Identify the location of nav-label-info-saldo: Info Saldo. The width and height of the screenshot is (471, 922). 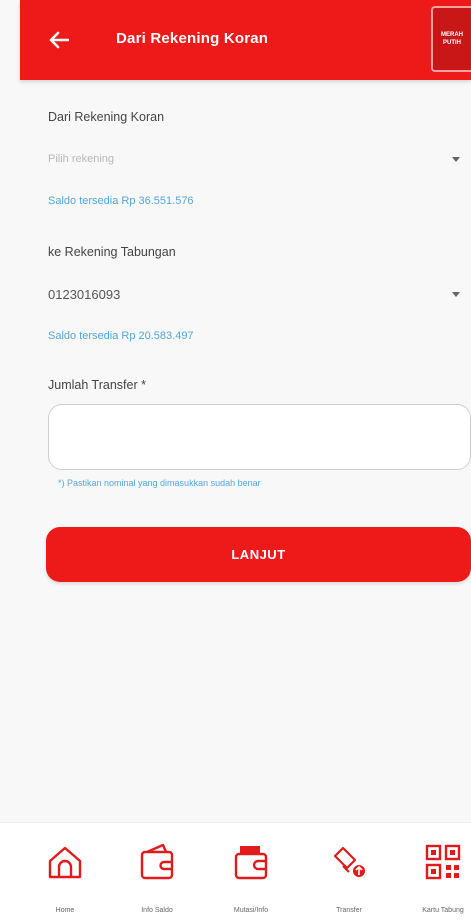
(157, 910).